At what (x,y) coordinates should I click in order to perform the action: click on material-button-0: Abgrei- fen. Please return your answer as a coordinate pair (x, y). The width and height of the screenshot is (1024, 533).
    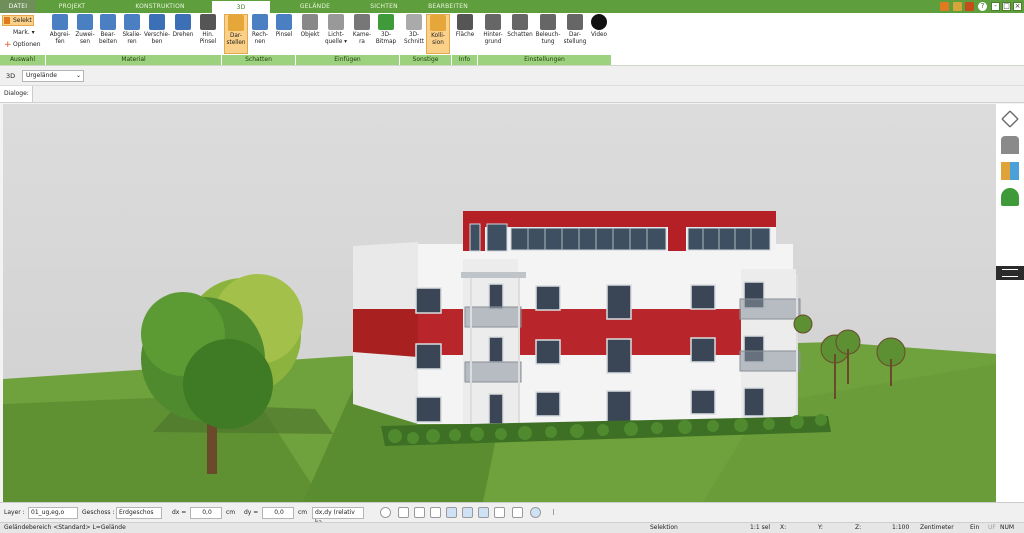
    Looking at the image, I should click on (60, 34).